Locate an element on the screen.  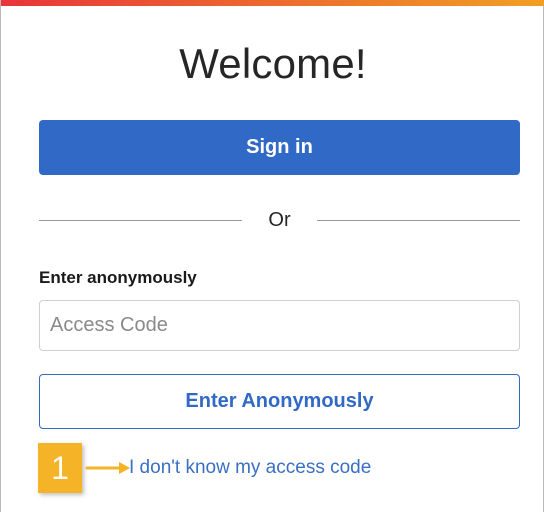
or-divider-label: Or is located at coordinates (279, 219).